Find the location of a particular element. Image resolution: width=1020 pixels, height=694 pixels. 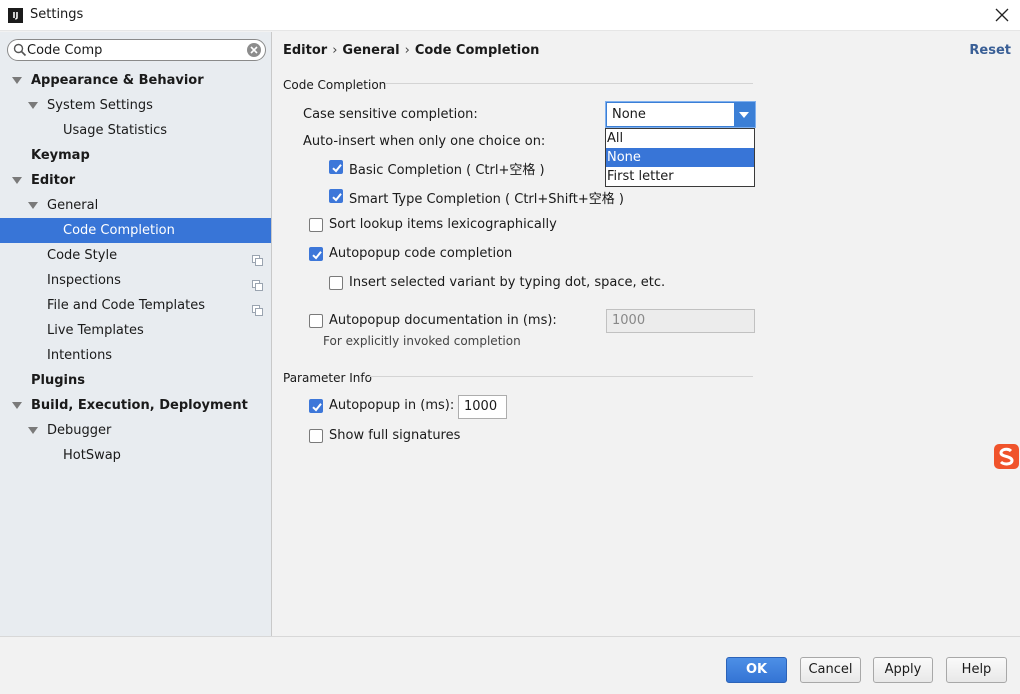

autopopup-docs-label: Autopopup documentation in (ms): is located at coordinates (443, 320).